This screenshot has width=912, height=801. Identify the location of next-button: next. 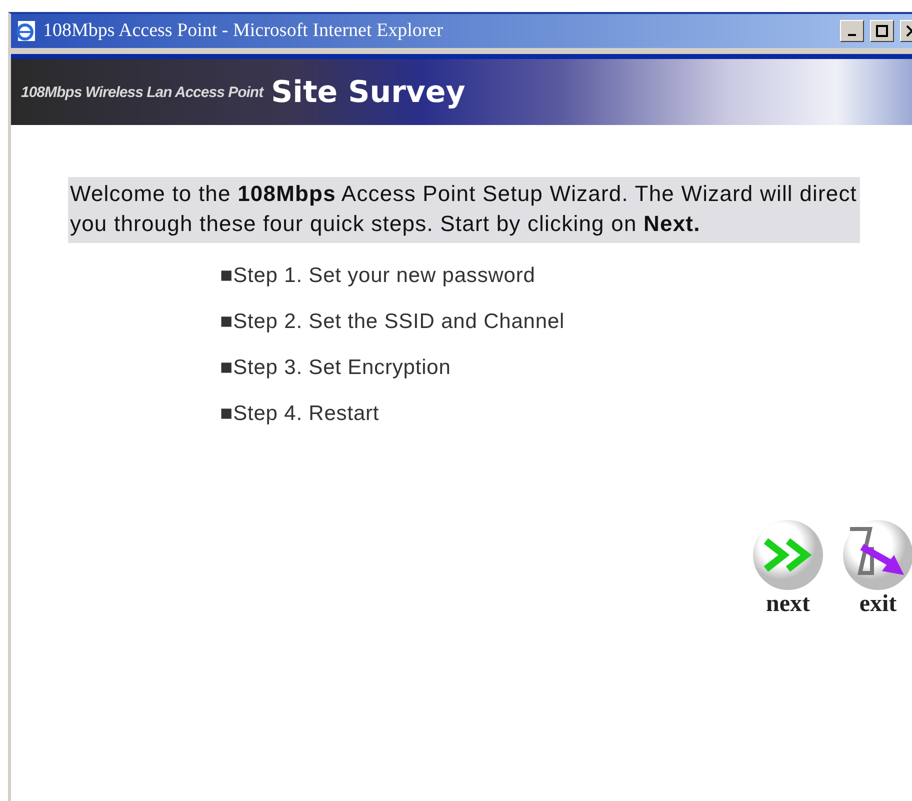
(788, 568).